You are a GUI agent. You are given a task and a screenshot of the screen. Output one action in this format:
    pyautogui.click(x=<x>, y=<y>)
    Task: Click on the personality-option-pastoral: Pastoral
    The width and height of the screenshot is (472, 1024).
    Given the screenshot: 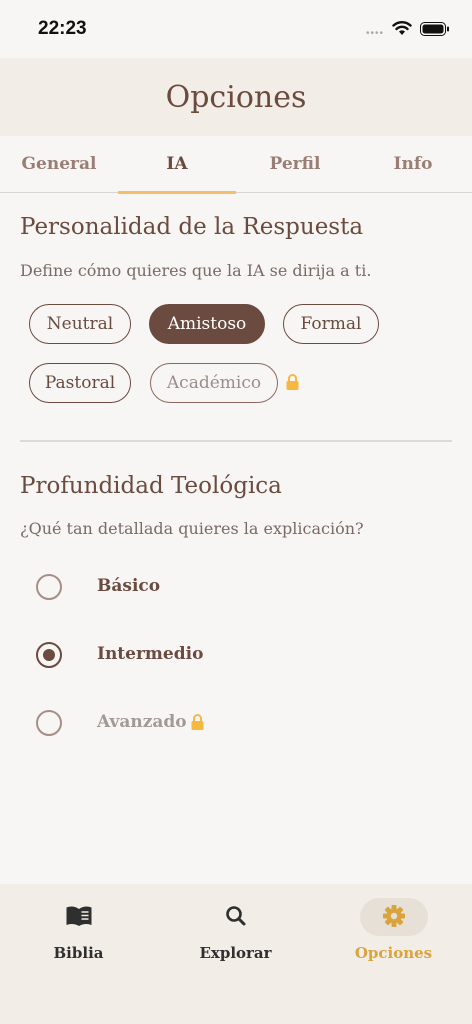 What is the action you would take?
    pyautogui.click(x=80, y=383)
    